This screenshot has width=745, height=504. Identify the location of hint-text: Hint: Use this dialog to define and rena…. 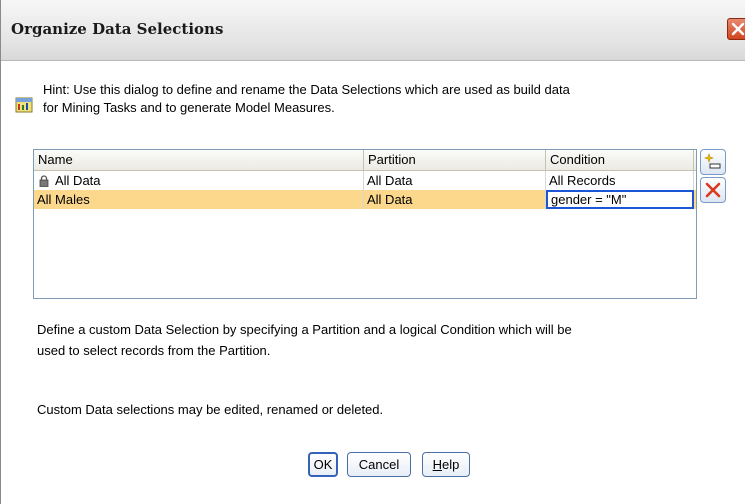
(388, 99).